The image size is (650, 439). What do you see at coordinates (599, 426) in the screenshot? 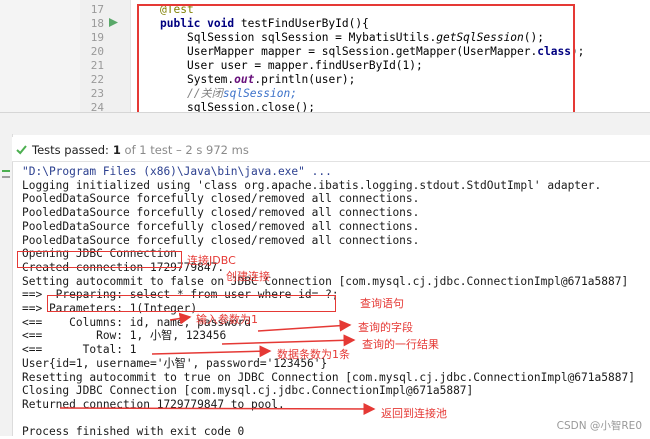
I see `watermark: CSDN @小智RE0` at bounding box center [599, 426].